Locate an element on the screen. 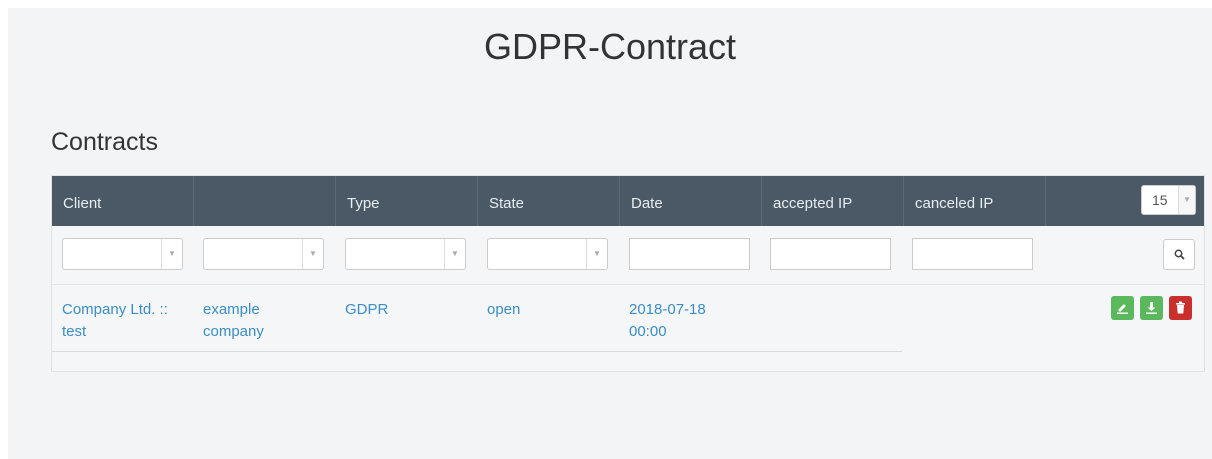 Image resolution: width=1212 pixels, height=459 pixels. column-header-state: State is located at coordinates (549, 201).